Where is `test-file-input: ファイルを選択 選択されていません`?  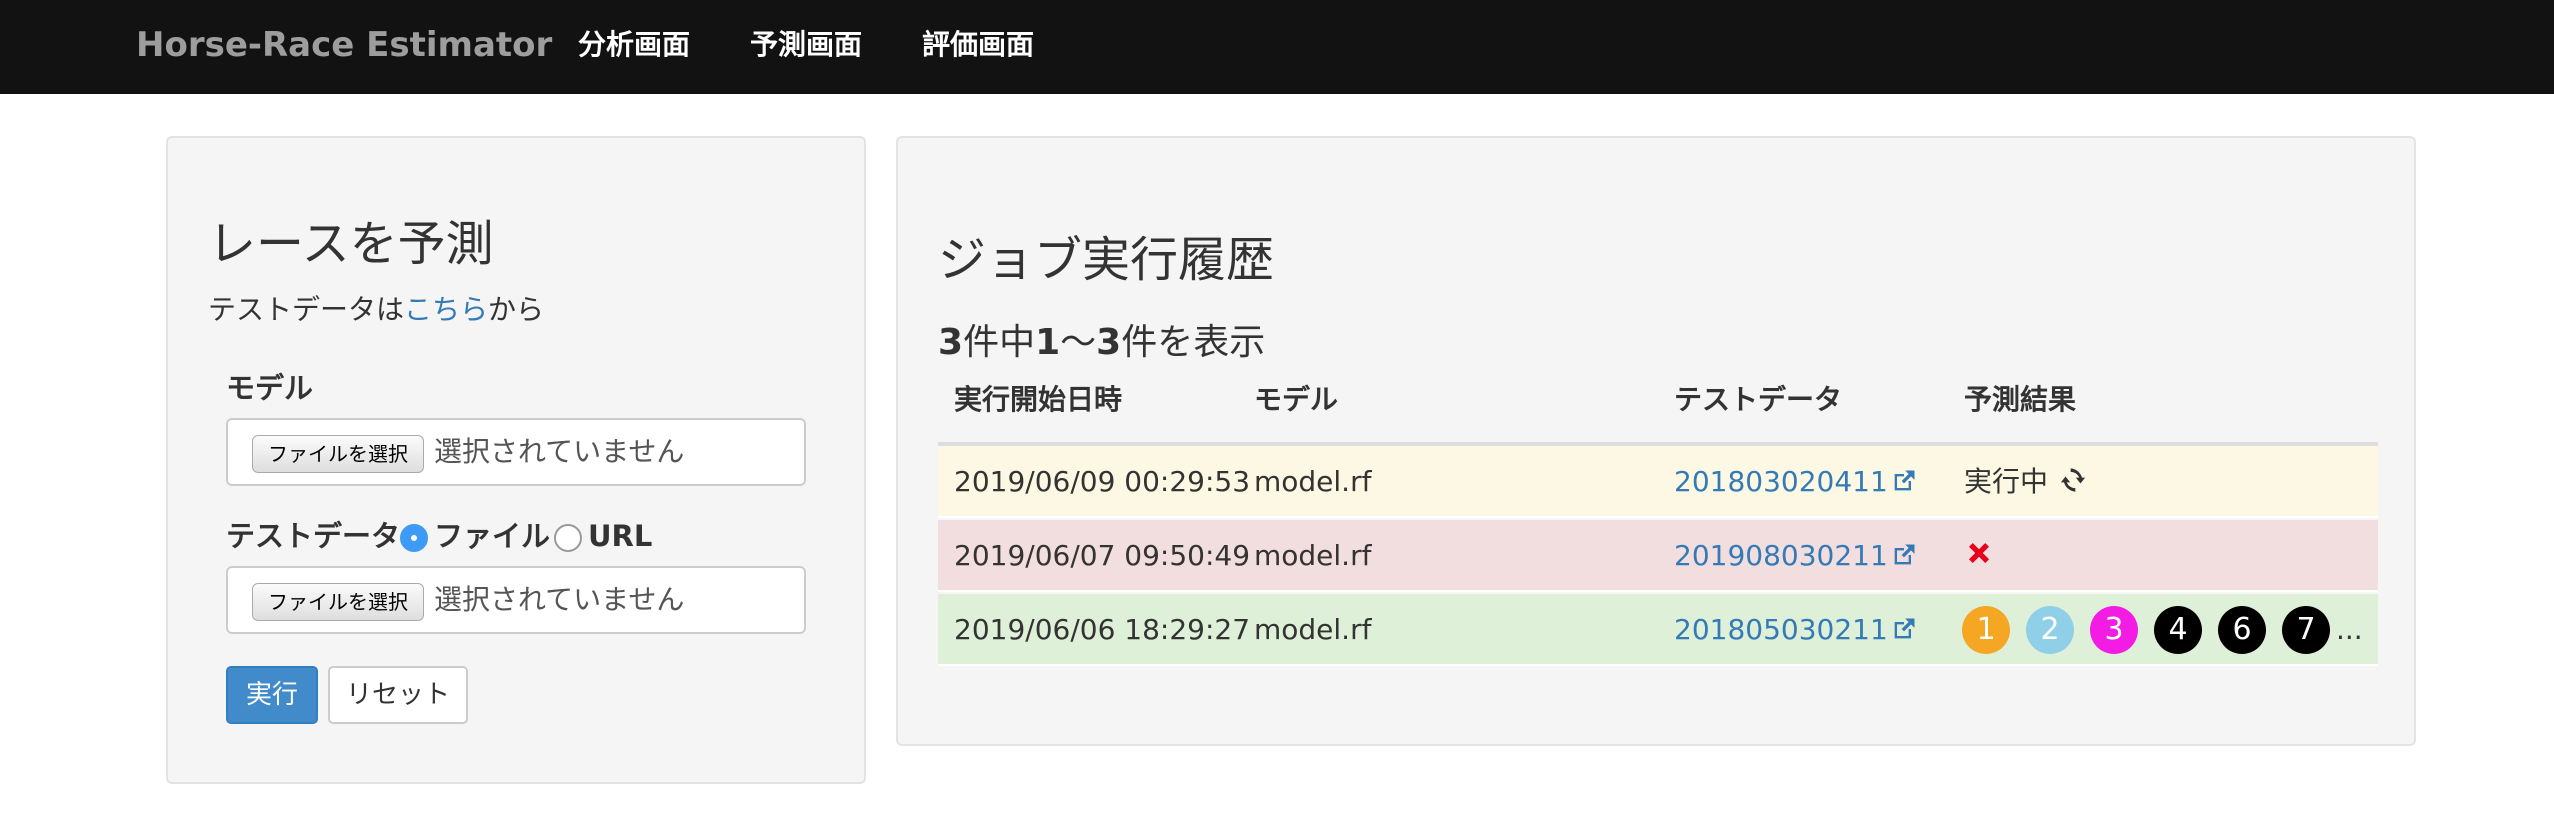
test-file-input: ファイルを選択 選択されていません is located at coordinates (516, 600).